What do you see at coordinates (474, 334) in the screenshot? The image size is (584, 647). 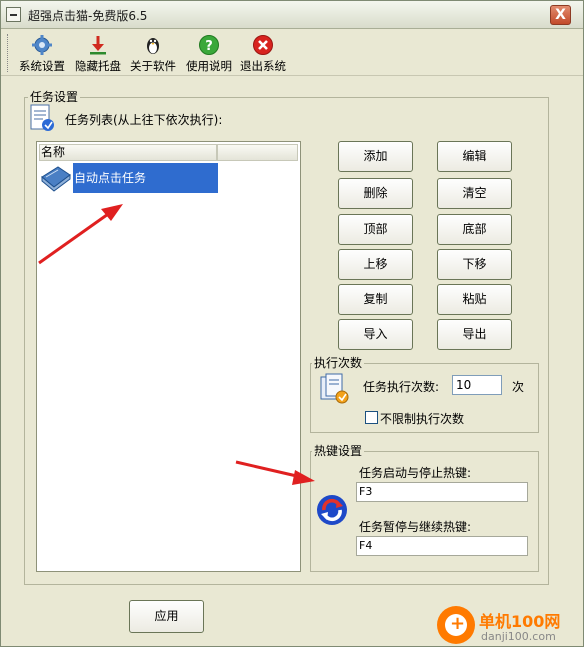 I see `export-button: 导出` at bounding box center [474, 334].